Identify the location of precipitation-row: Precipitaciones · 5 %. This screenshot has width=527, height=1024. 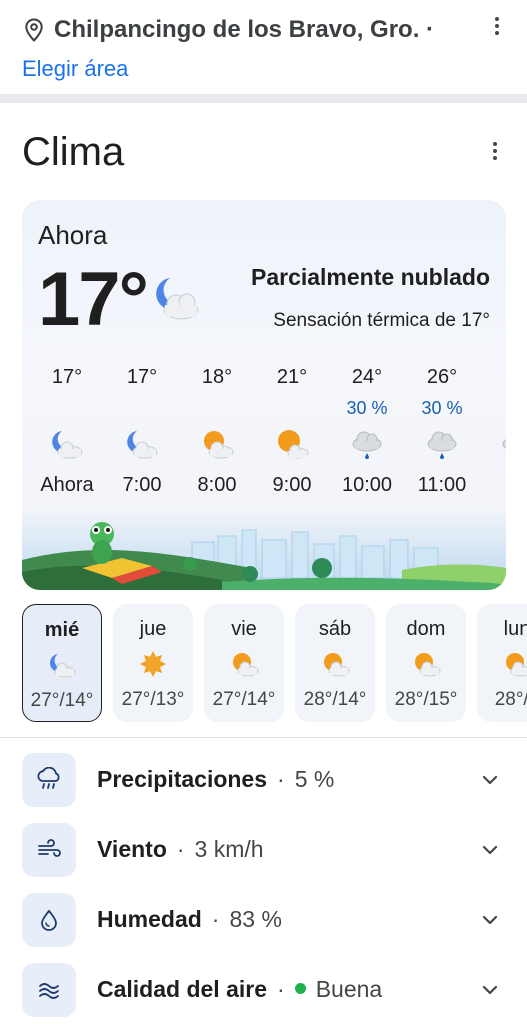
(267, 780).